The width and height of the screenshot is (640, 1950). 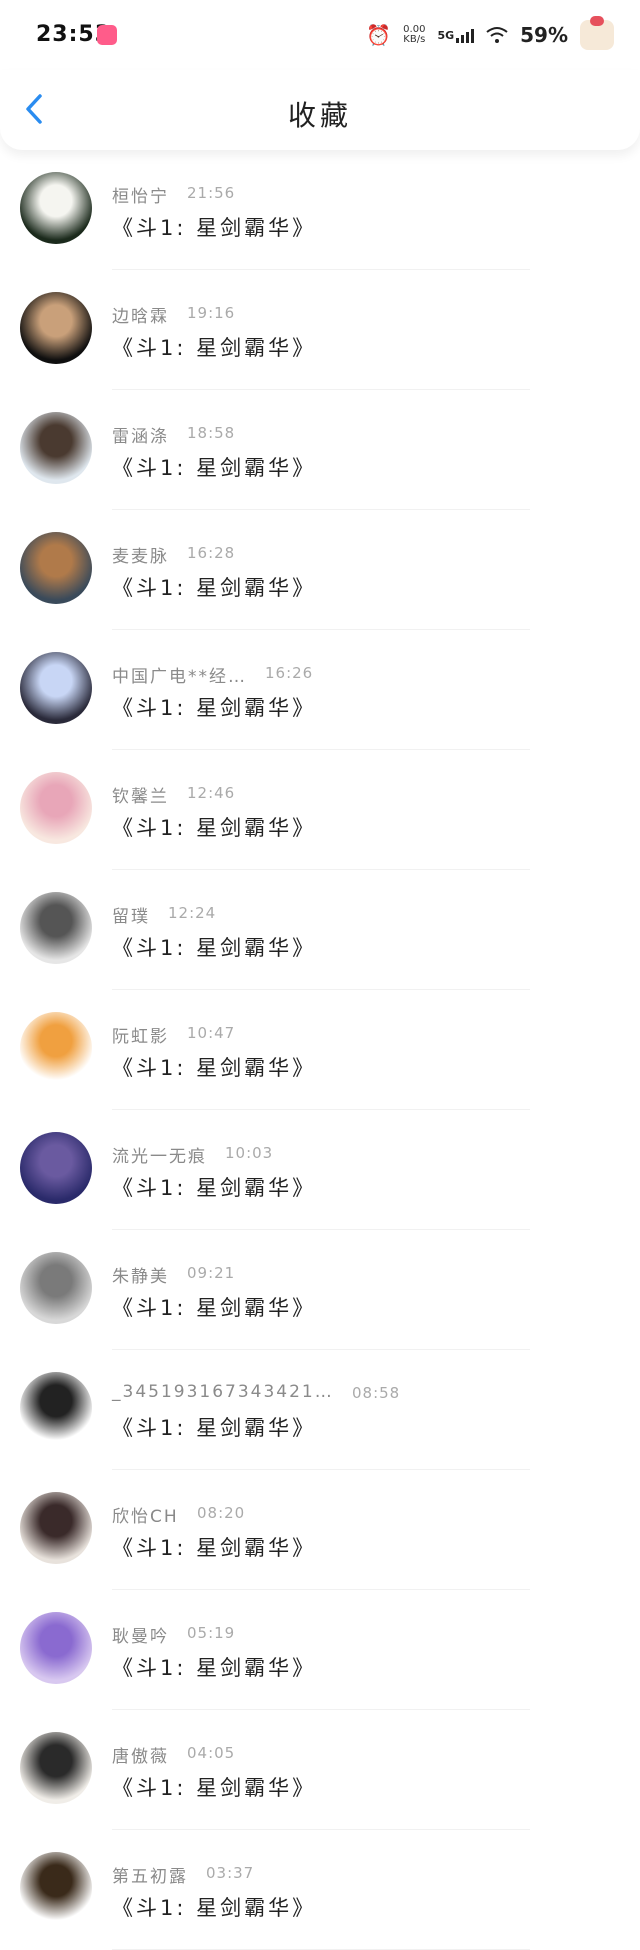 I want to click on sender-name: 欣怡CH, so click(x=145, y=1517).